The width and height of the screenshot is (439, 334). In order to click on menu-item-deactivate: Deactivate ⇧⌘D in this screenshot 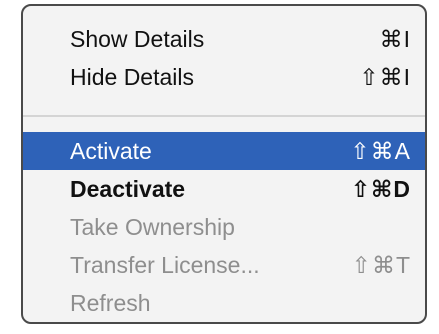, I will do `click(224, 189)`.